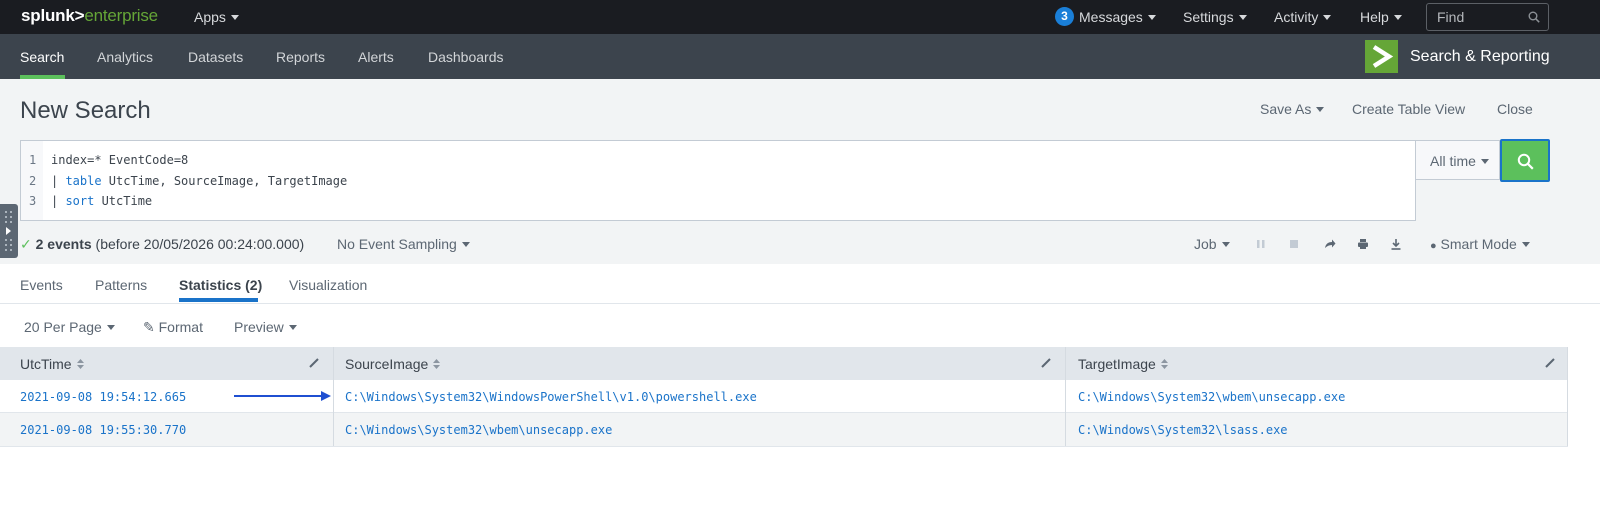 The width and height of the screenshot is (1600, 511). What do you see at coordinates (1123, 364) in the screenshot?
I see `column-header-targetimage: TargetImage` at bounding box center [1123, 364].